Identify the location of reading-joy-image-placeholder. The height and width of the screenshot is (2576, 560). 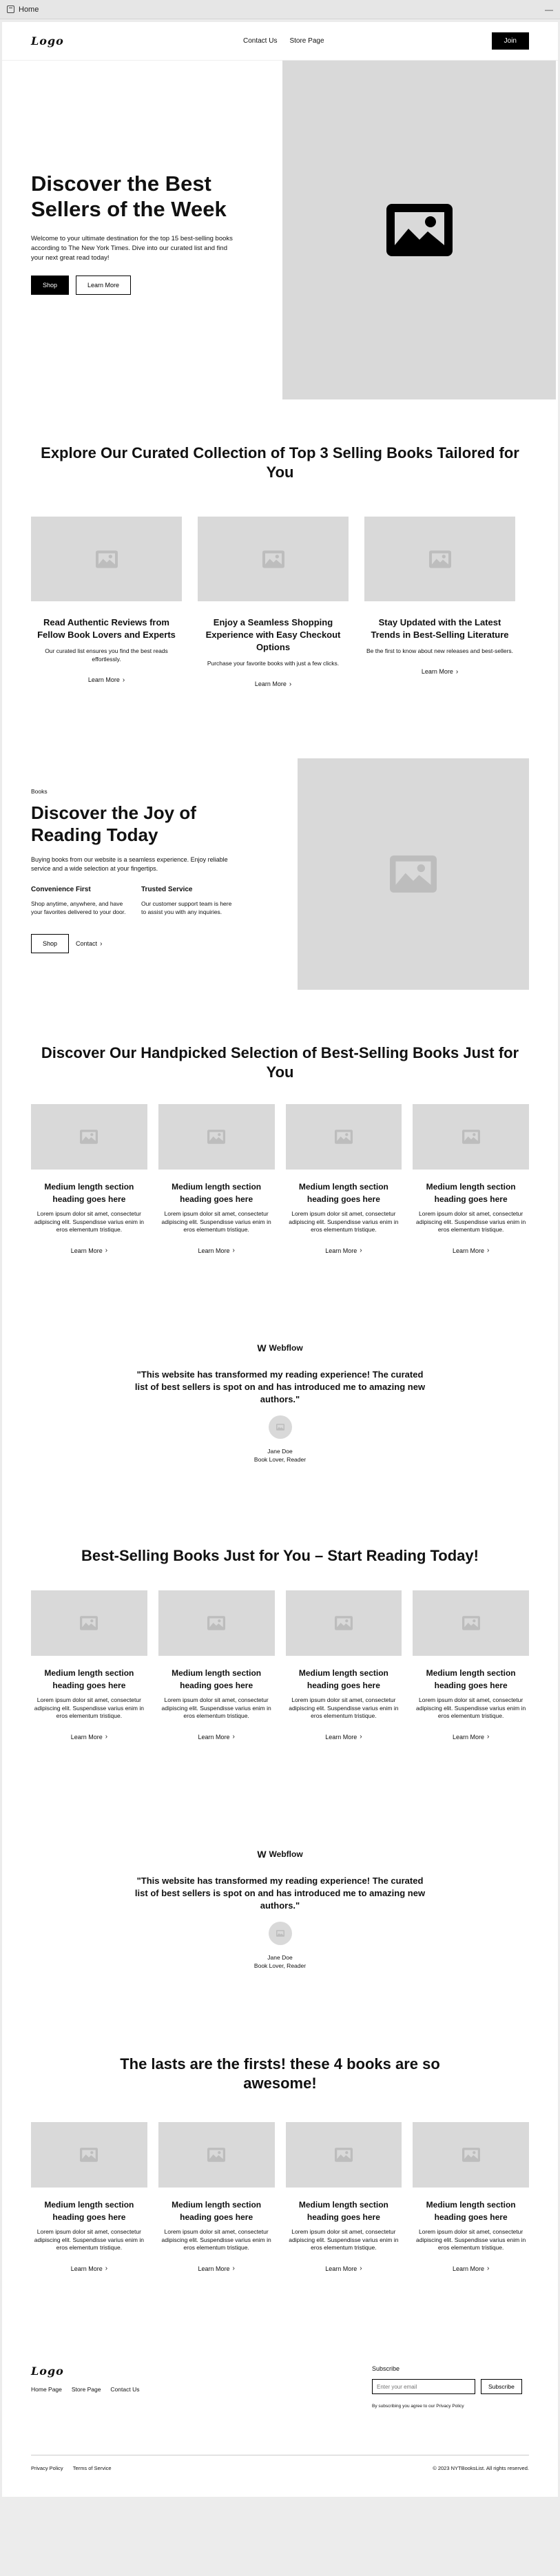
(413, 874).